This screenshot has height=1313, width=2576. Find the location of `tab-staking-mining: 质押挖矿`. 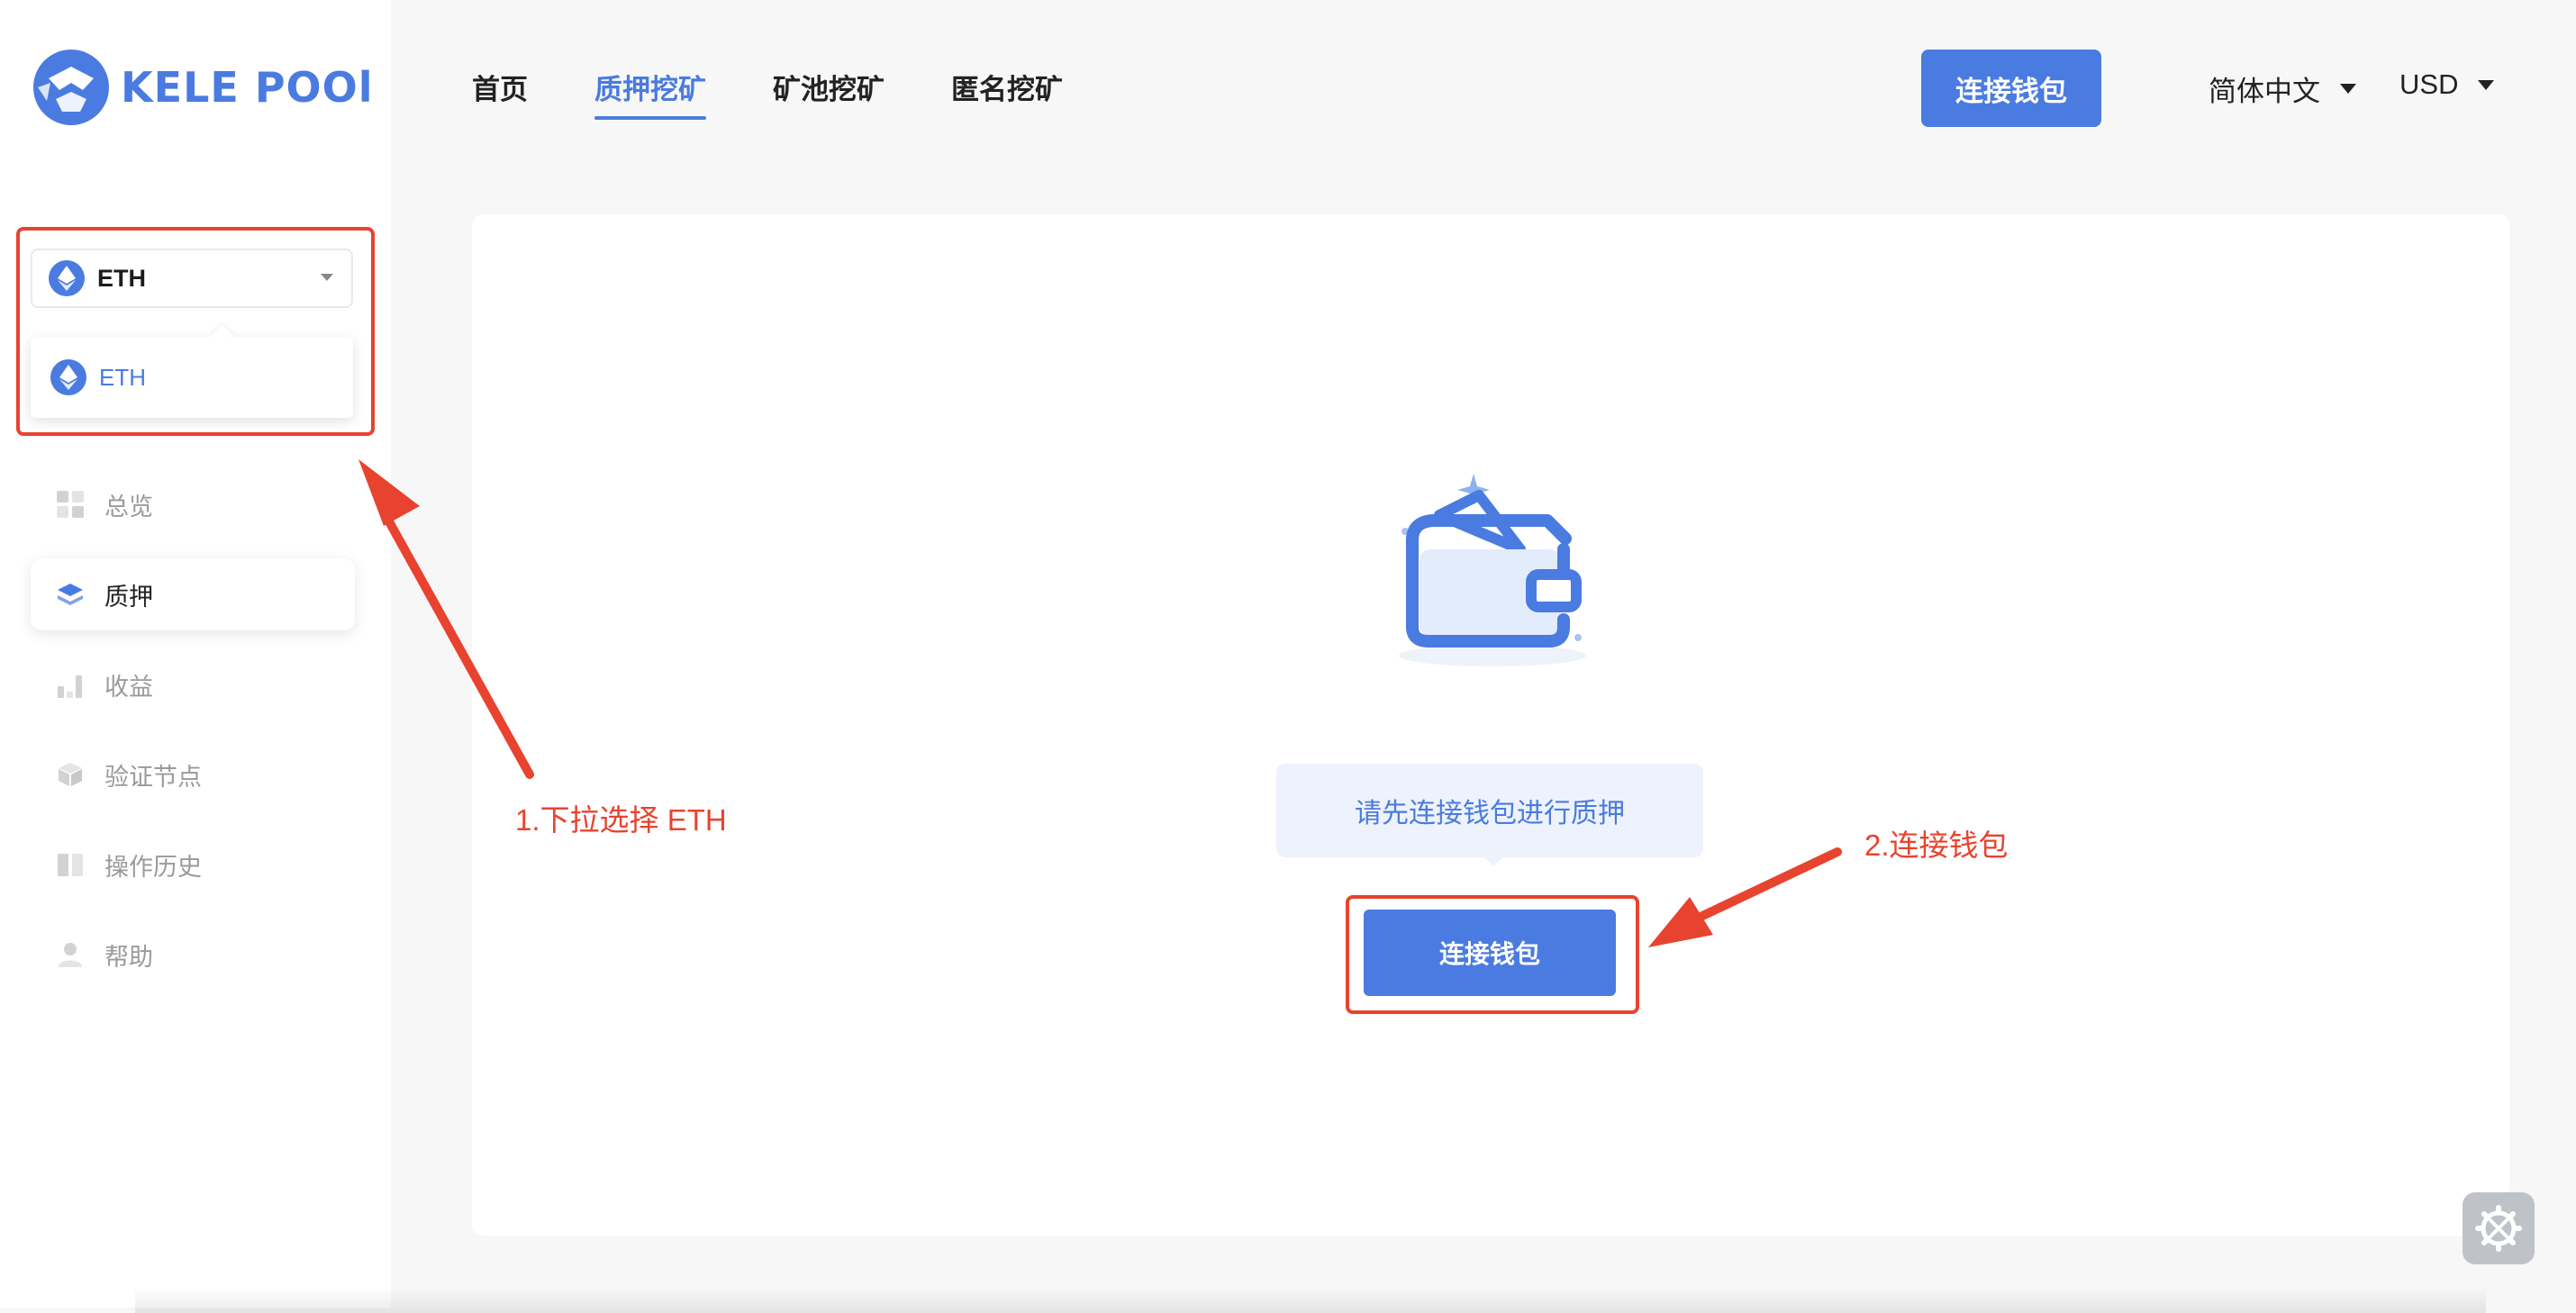

tab-staking-mining: 质押挖矿 is located at coordinates (650, 93).